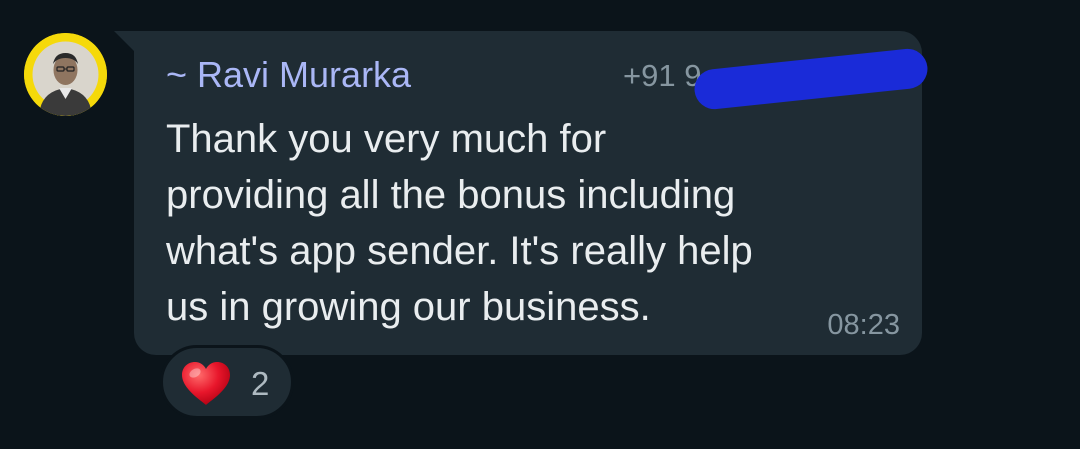 The image size is (1080, 449). What do you see at coordinates (206, 383) in the screenshot?
I see `heart-icon` at bounding box center [206, 383].